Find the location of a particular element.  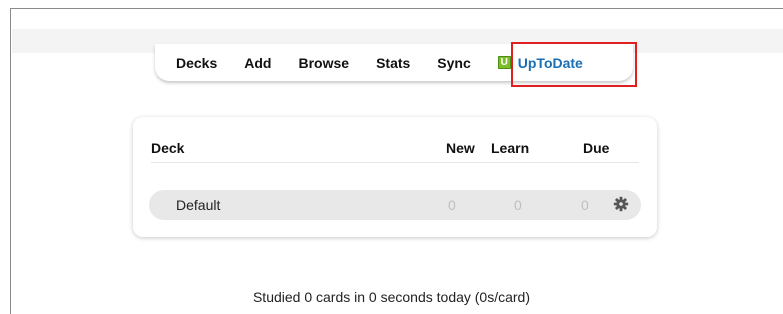

header-deck: Deck is located at coordinates (168, 148).